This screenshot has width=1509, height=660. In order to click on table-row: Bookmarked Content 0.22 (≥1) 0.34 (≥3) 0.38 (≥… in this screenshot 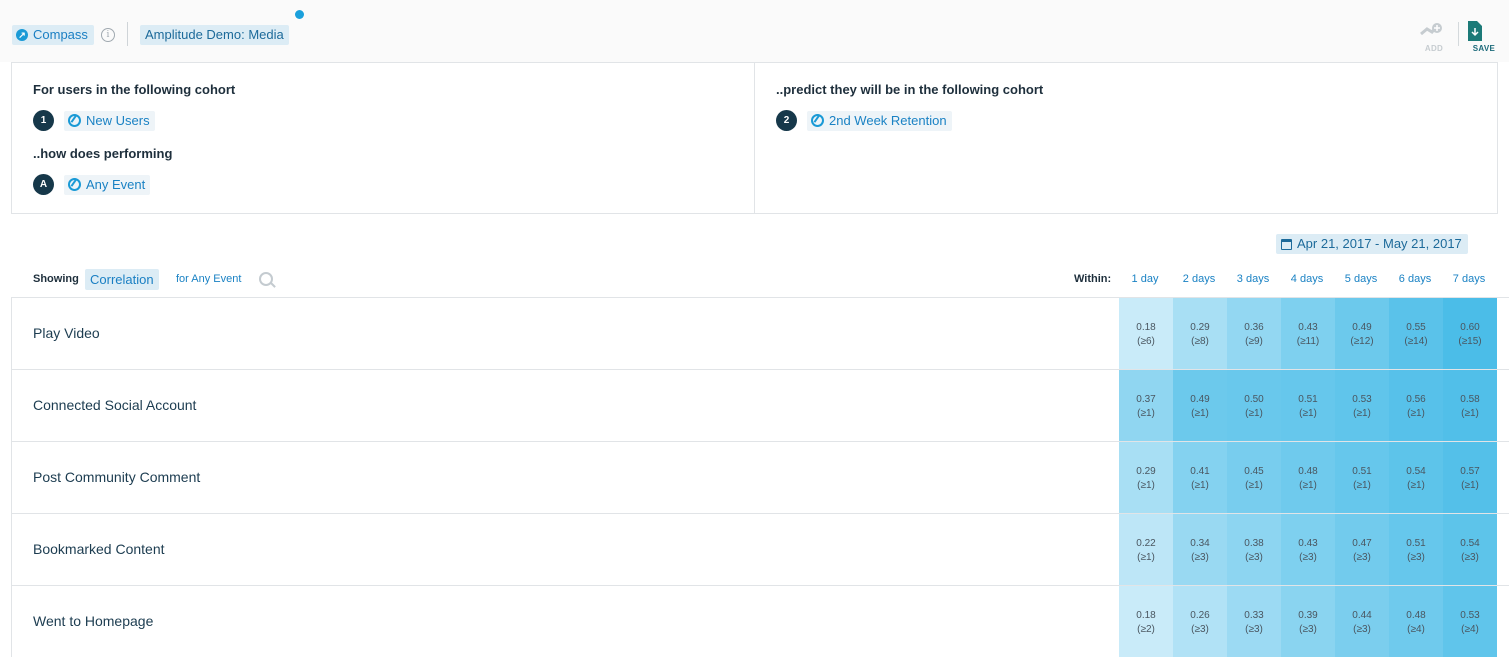, I will do `click(760, 549)`.